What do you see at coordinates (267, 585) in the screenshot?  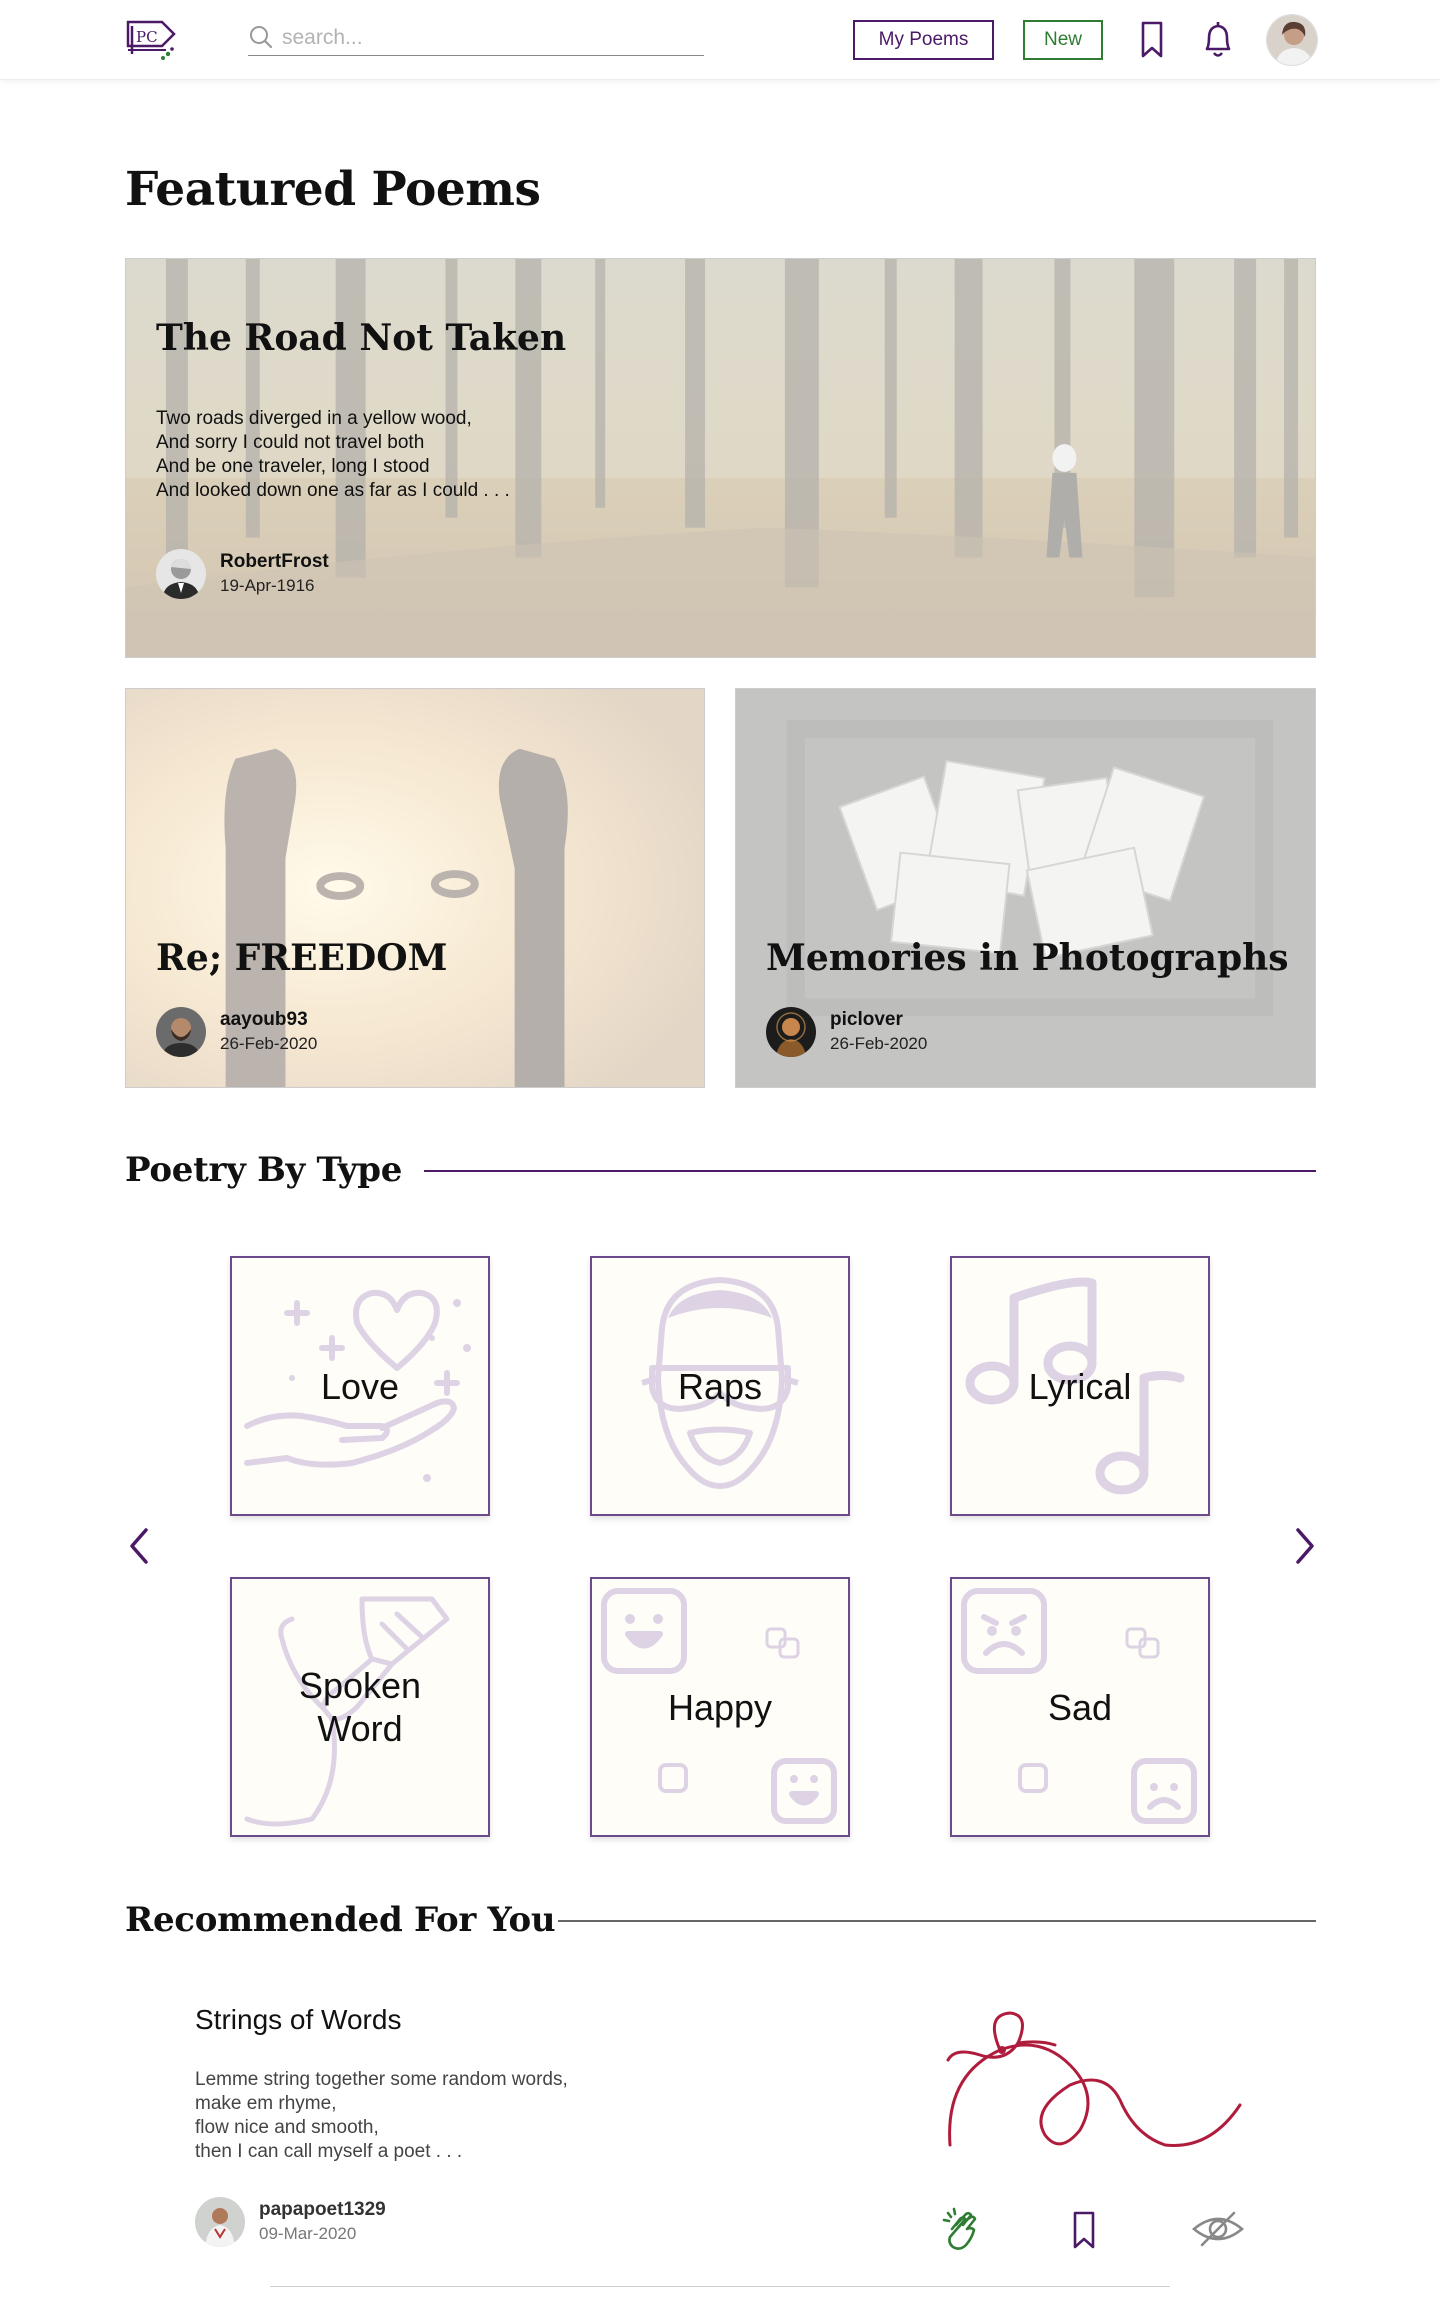 I see `publish-date: 19-Apr-1916` at bounding box center [267, 585].